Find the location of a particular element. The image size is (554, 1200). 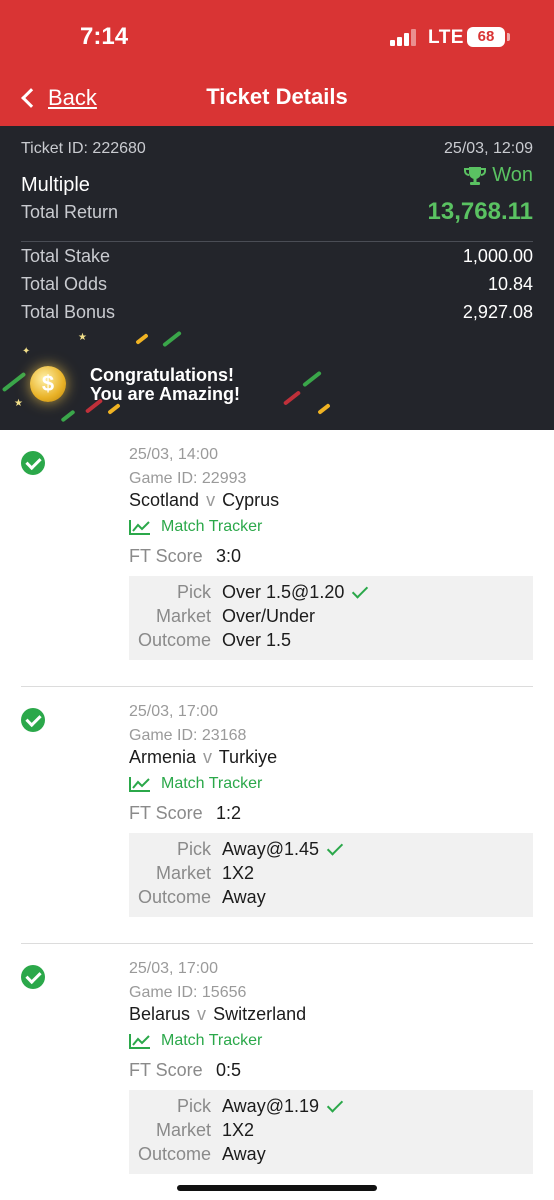

banner-line-2: You are Amazing! is located at coordinates (165, 394).